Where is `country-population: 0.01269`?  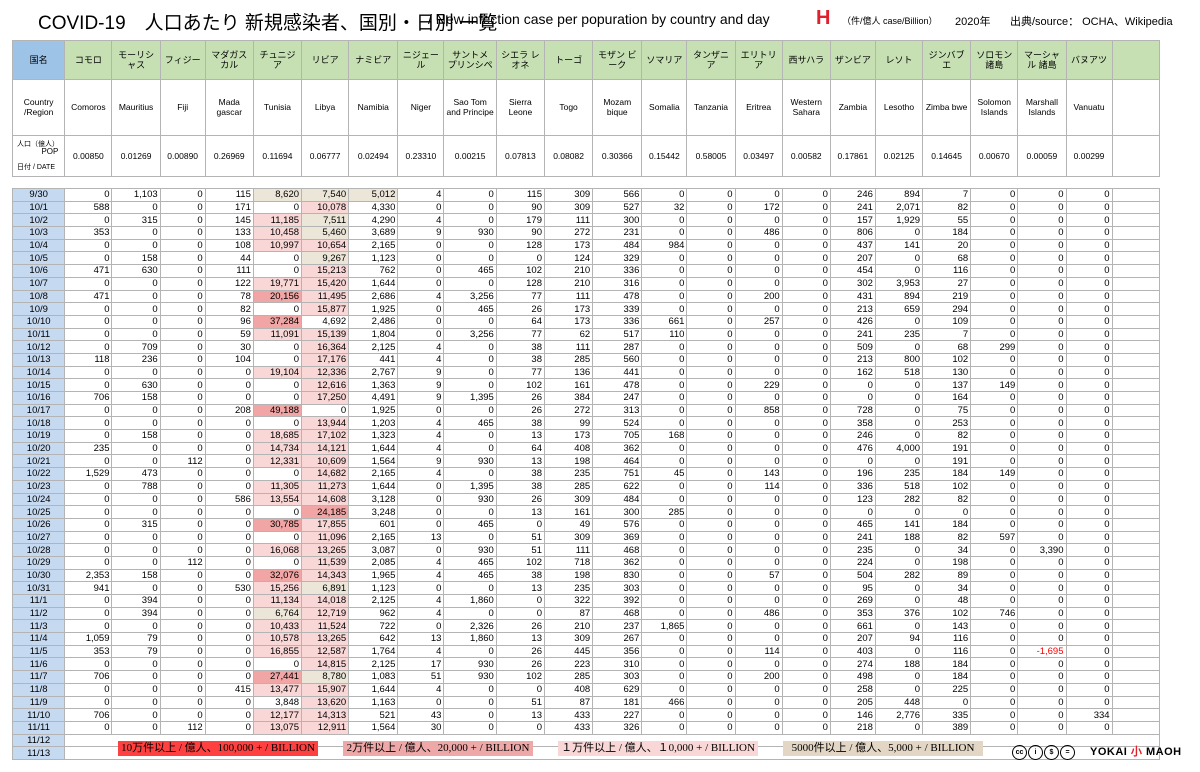
country-population: 0.01269 is located at coordinates (136, 156).